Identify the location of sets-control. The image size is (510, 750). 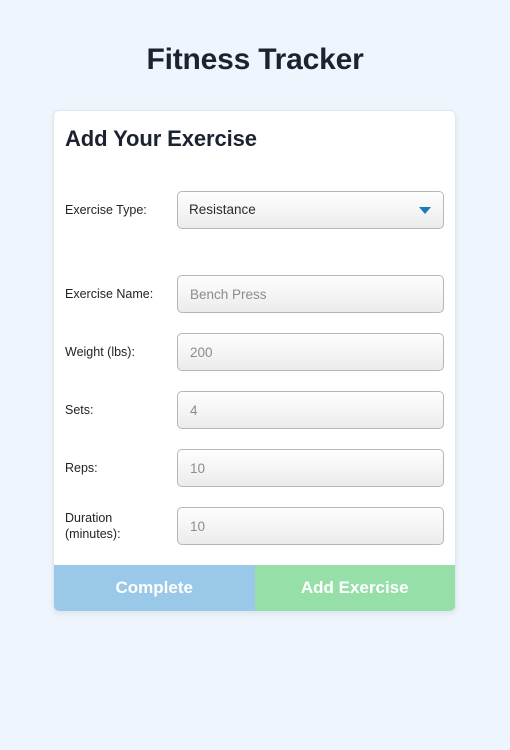
(310, 410).